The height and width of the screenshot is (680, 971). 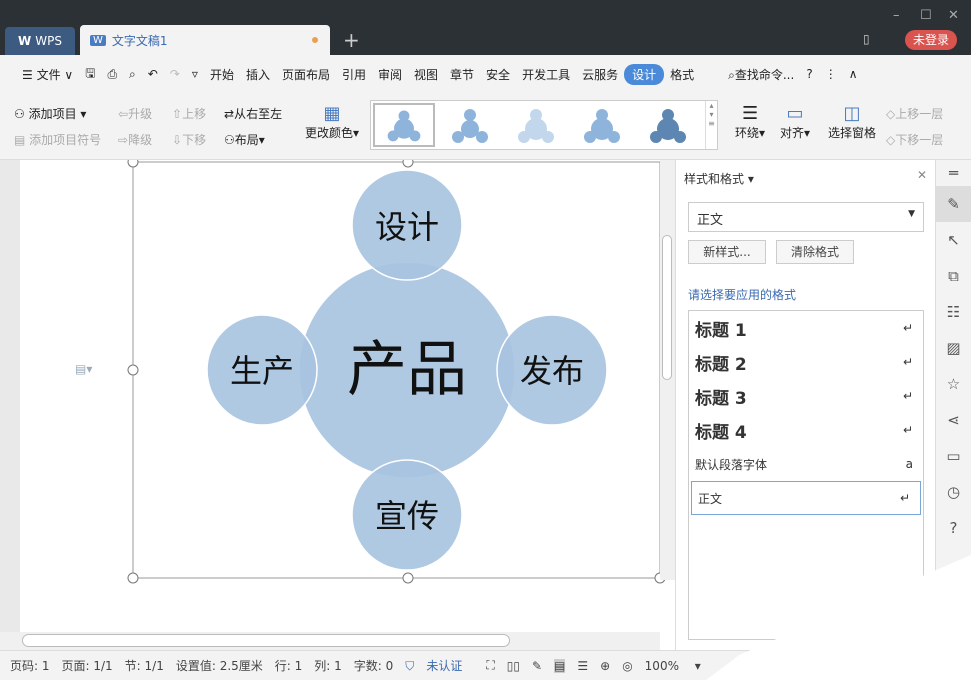 What do you see at coordinates (953, 276) in the screenshot?
I see `shapes-icon: ⧉` at bounding box center [953, 276].